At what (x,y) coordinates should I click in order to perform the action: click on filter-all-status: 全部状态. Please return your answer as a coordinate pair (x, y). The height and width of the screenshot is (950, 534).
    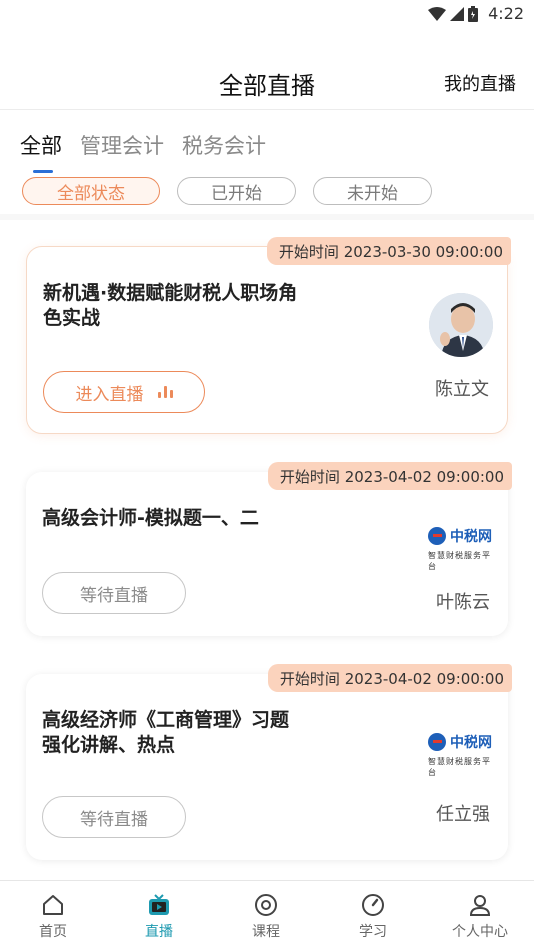
    Looking at the image, I should click on (91, 191).